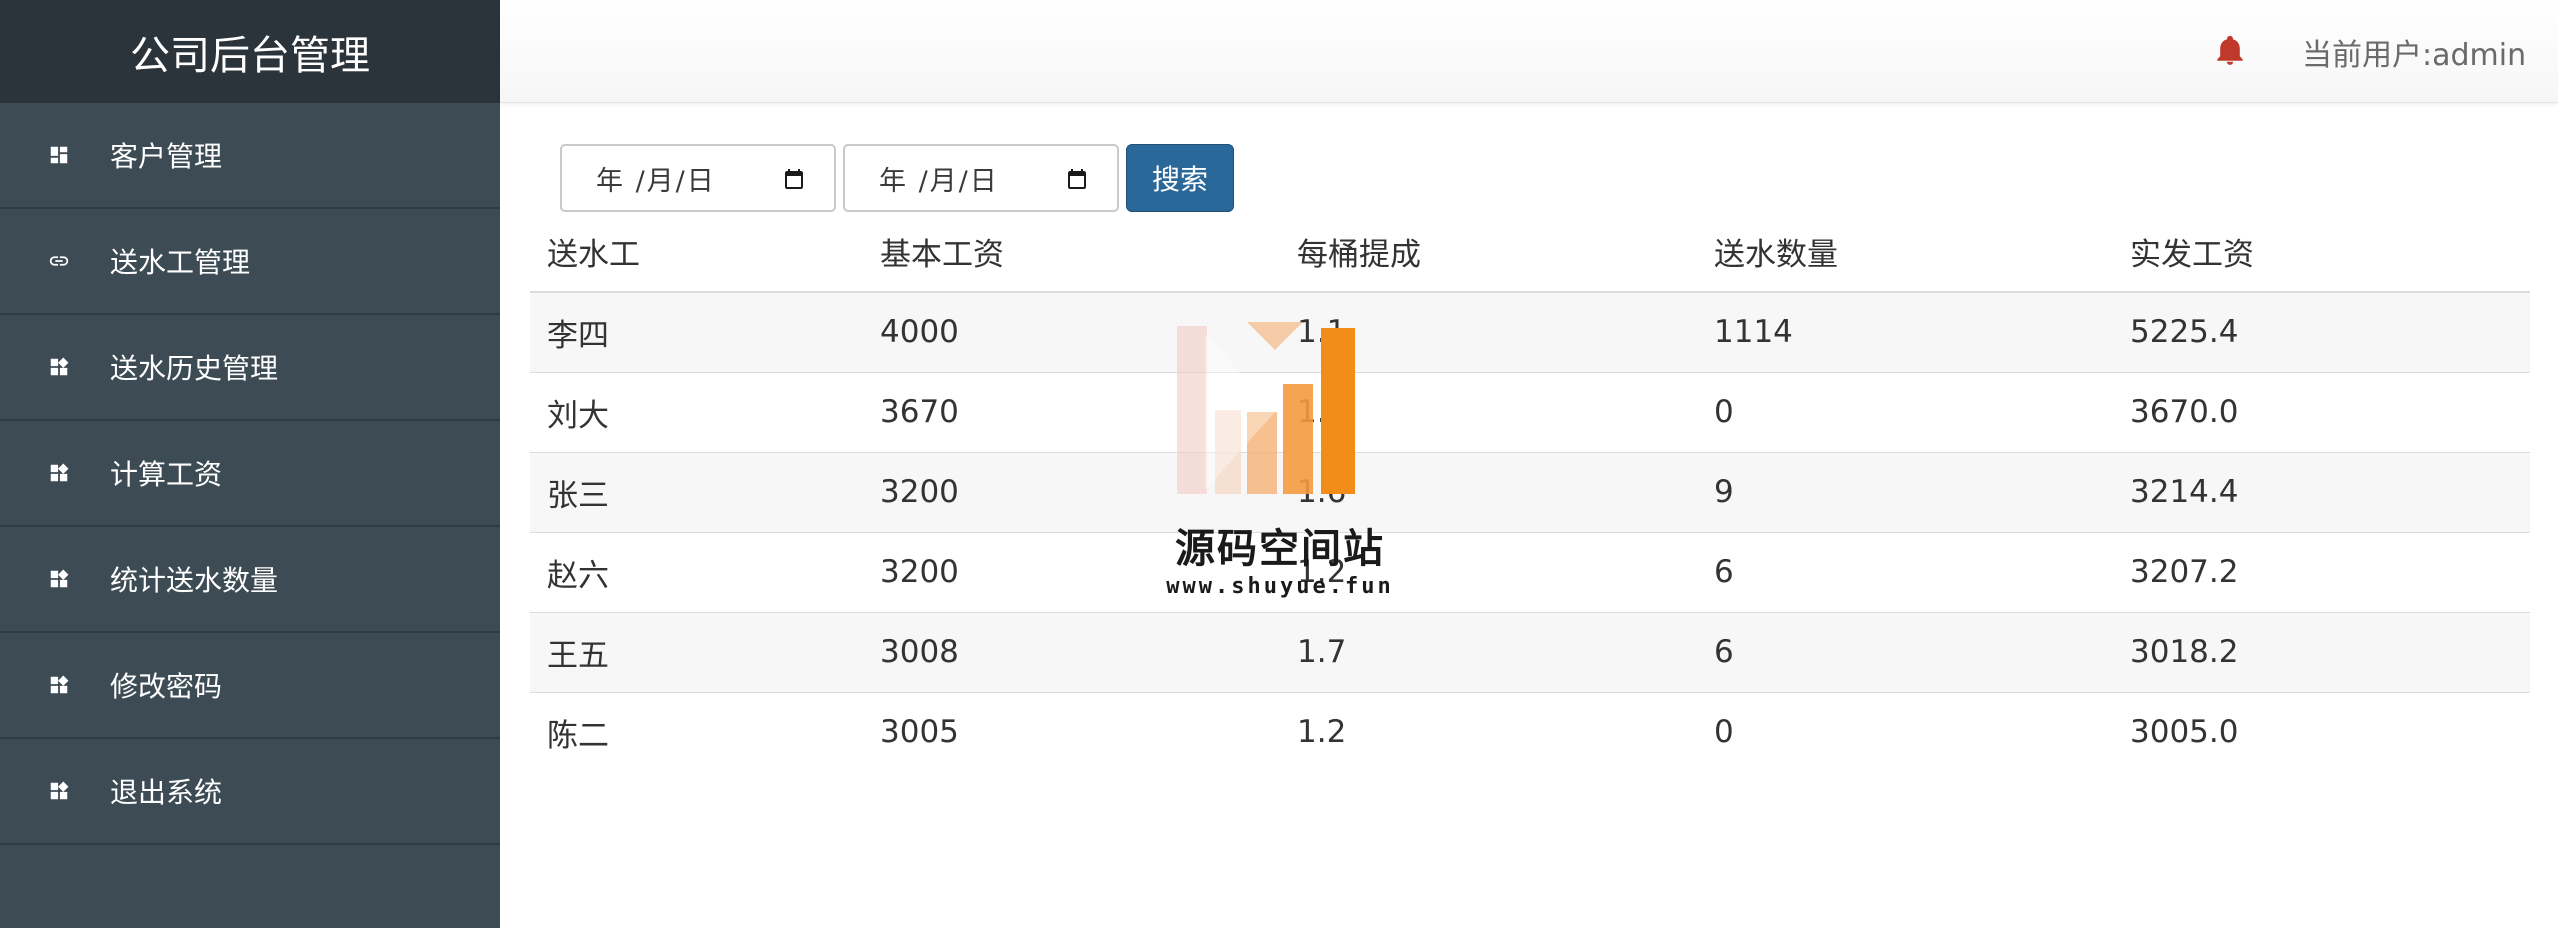 The width and height of the screenshot is (2558, 928). I want to click on start-date-input: 年 /月/日, so click(698, 178).